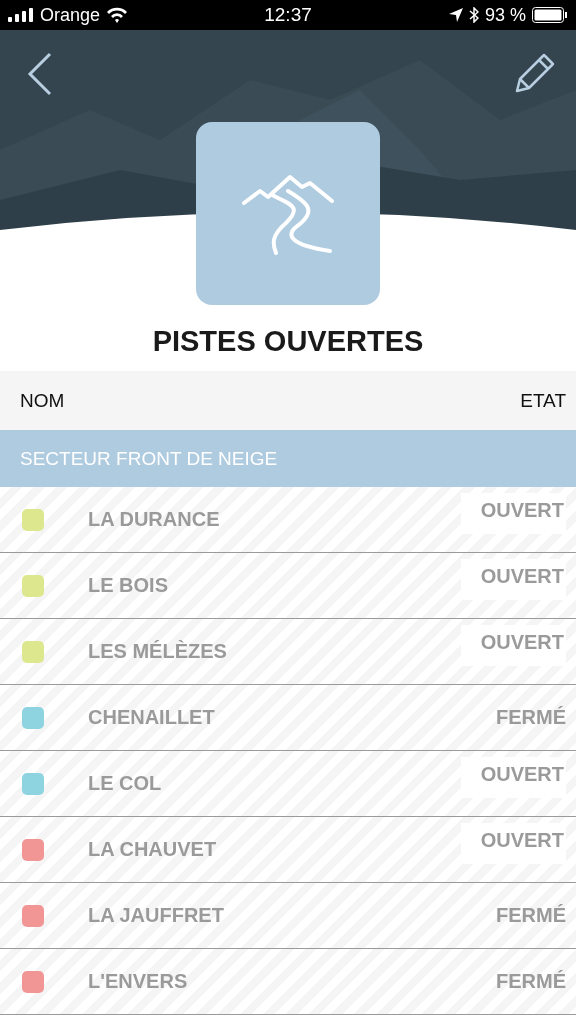 This screenshot has width=576, height=1024. Describe the element at coordinates (288, 213) in the screenshot. I see `mountain-trail-icon` at that location.